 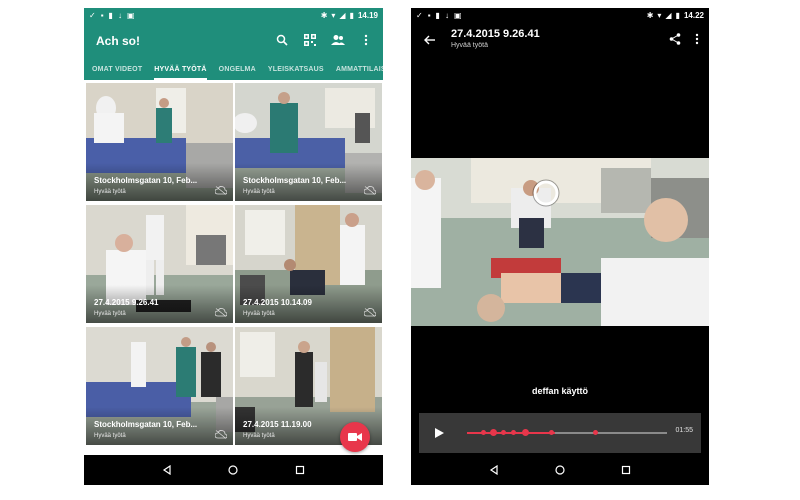 What do you see at coordinates (367, 15) in the screenshot?
I see `status-time: 14.19` at bounding box center [367, 15].